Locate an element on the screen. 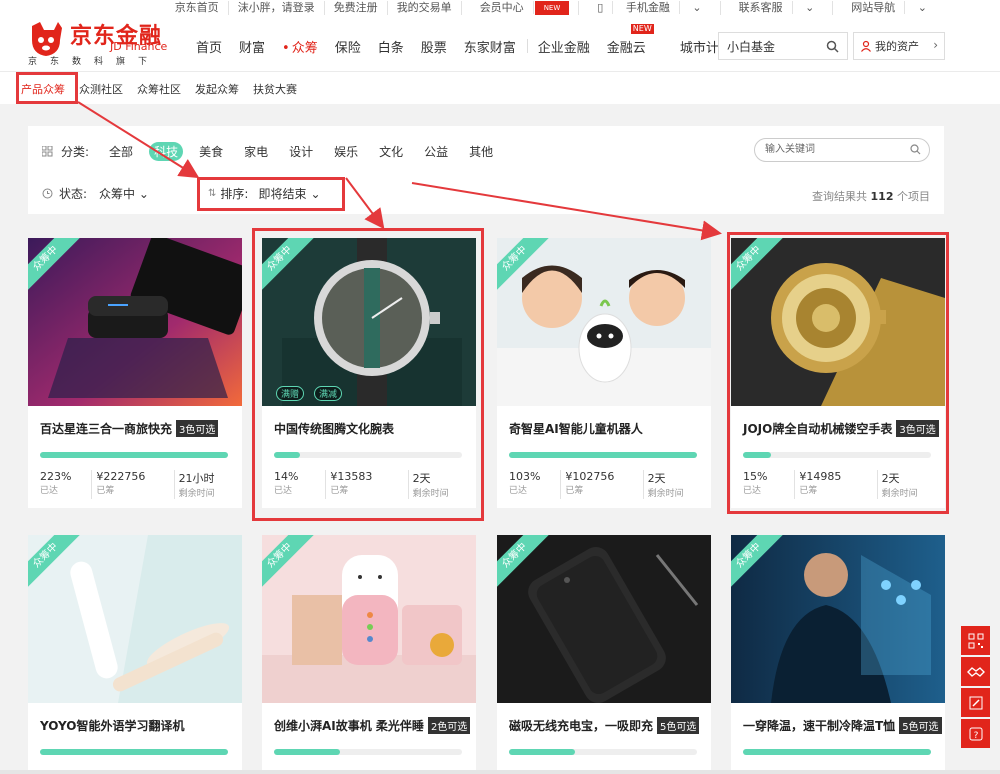  nav-home: 首页 is located at coordinates (209, 46).